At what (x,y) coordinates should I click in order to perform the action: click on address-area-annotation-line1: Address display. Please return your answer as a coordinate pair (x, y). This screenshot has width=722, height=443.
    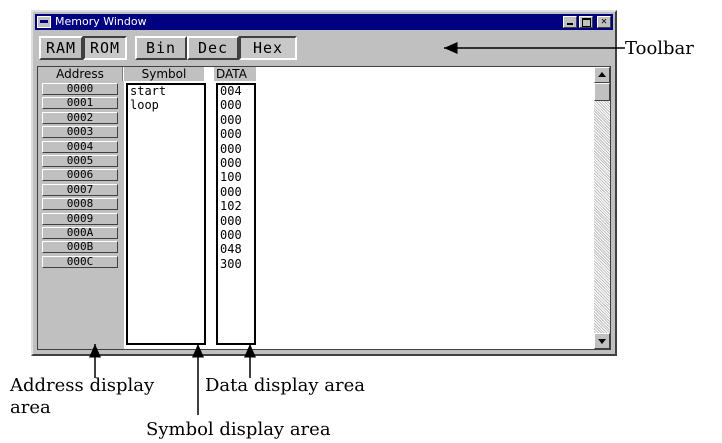
    Looking at the image, I should click on (82, 385).